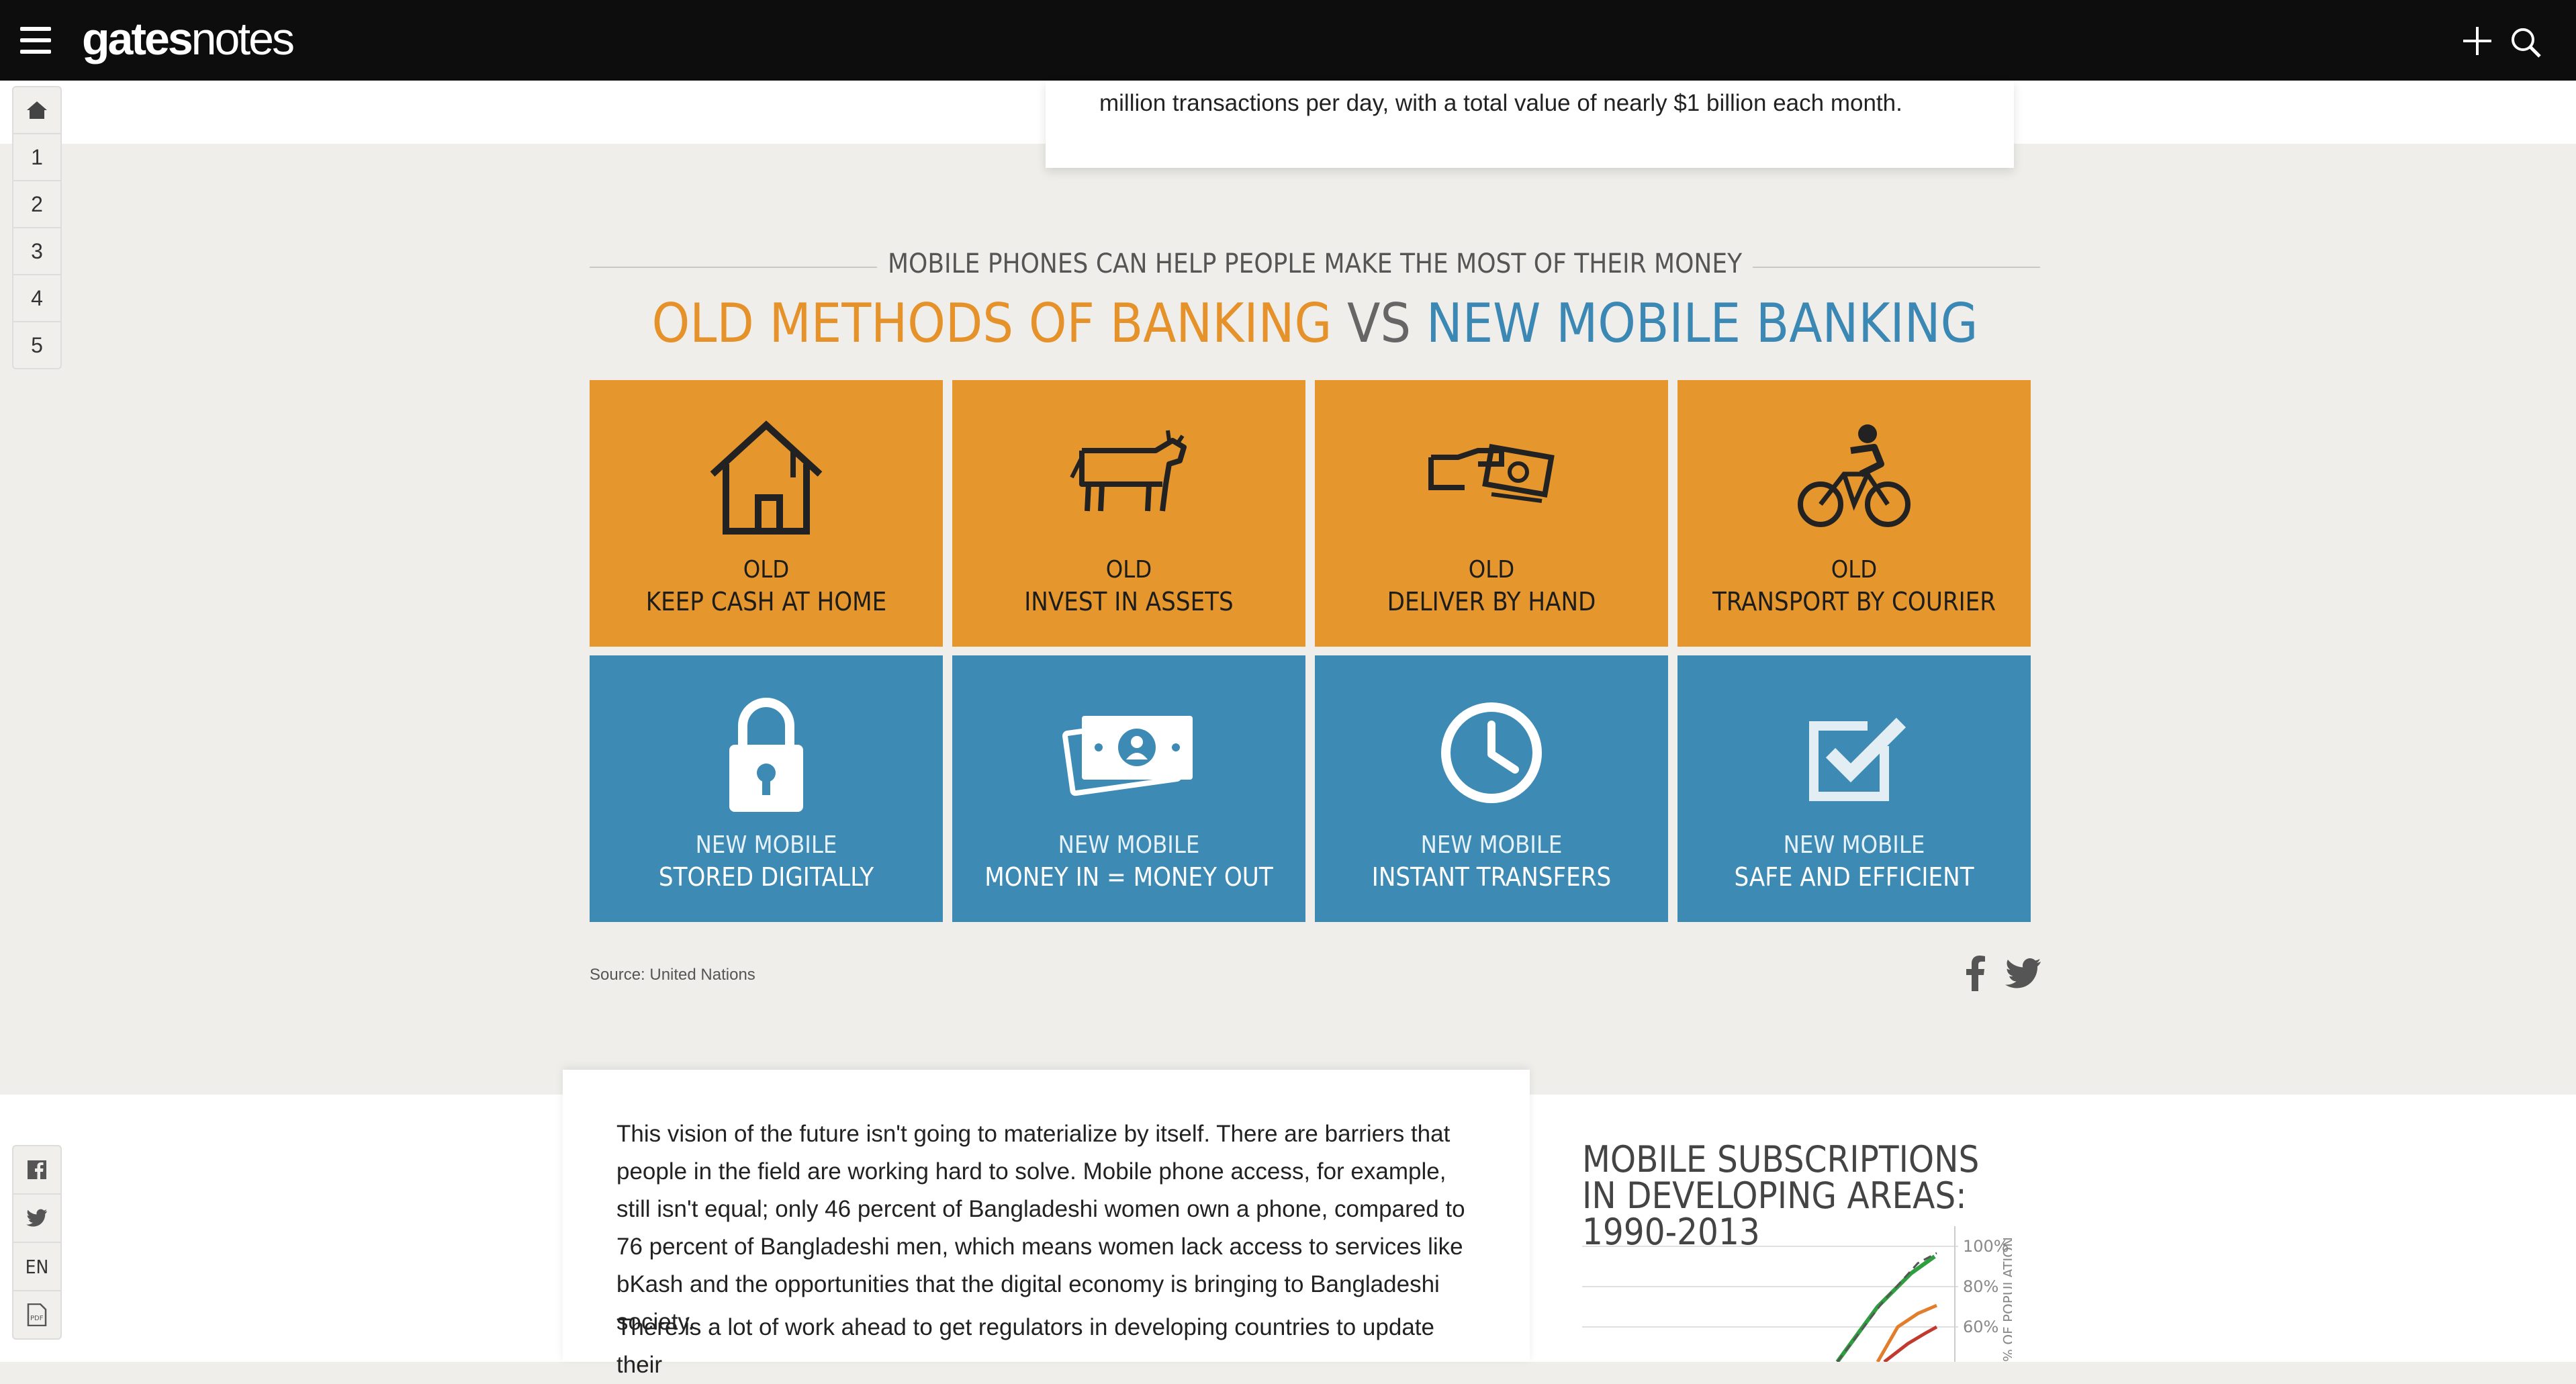 Image resolution: width=2576 pixels, height=1384 pixels. I want to click on tile-old-transport-courier: OLD TRANSPORT BY COURIER, so click(1854, 513).